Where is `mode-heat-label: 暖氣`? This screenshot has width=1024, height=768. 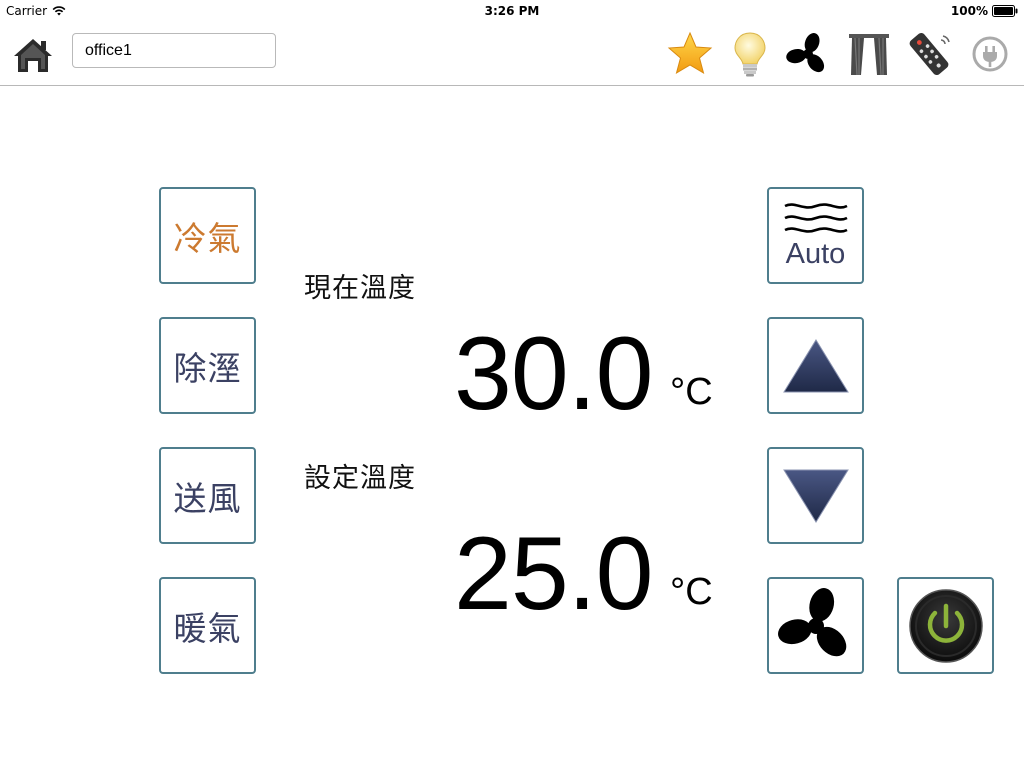 mode-heat-label: 暖氣 is located at coordinates (207, 628).